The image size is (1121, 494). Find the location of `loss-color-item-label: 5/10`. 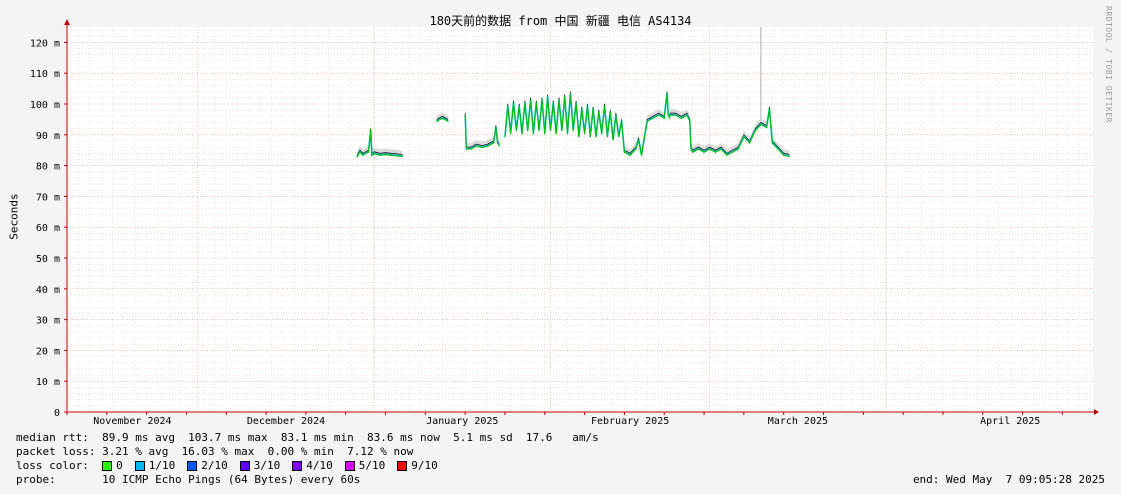

loss-color-item-label: 5/10 is located at coordinates (372, 465).